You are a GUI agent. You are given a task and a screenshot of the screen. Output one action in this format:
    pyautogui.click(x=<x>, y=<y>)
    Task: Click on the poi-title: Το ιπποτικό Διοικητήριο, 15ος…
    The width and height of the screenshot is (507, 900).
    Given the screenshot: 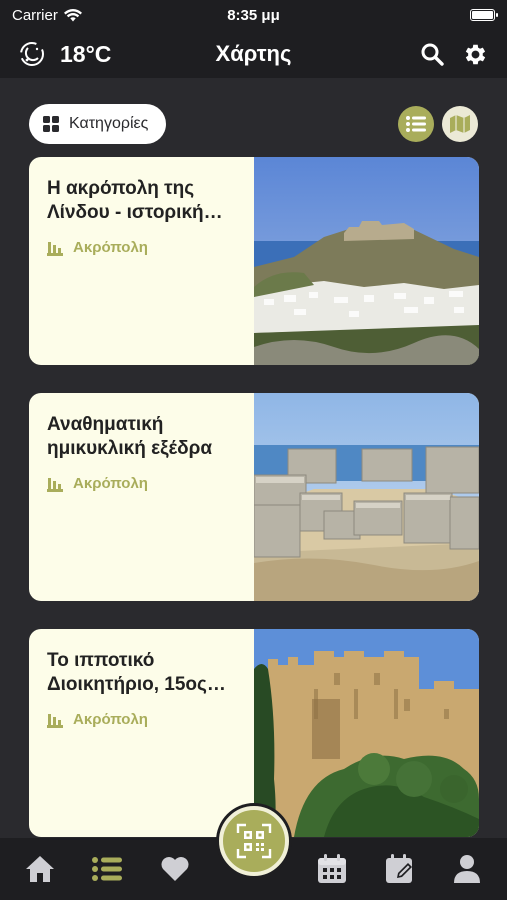 What is the action you would take?
    pyautogui.click(x=136, y=672)
    